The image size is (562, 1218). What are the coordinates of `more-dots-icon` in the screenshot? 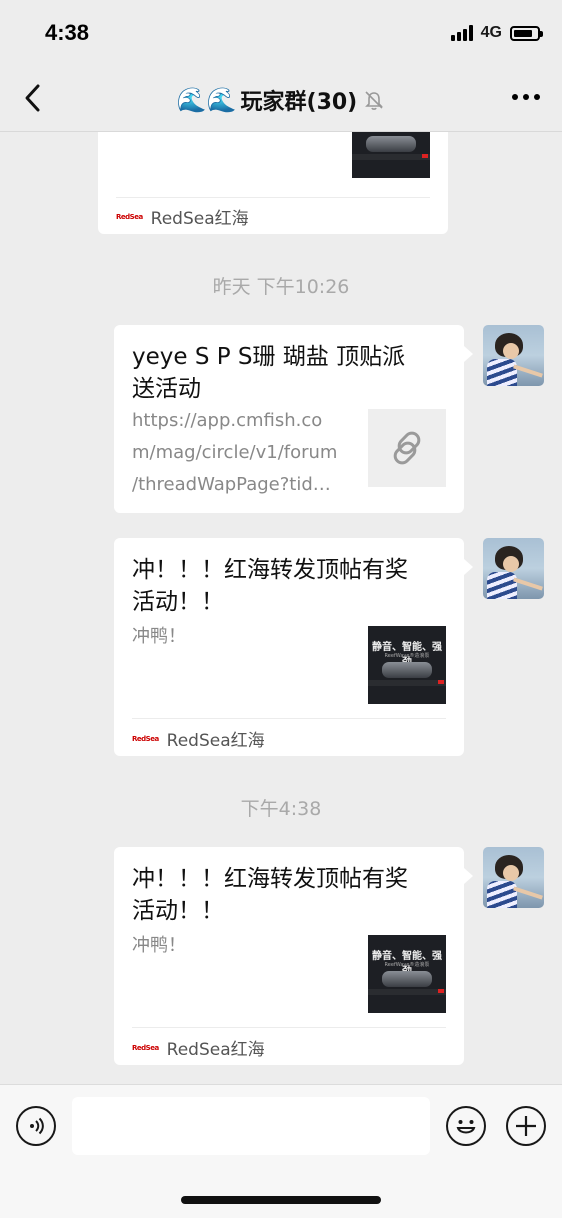 It's located at (526, 97).